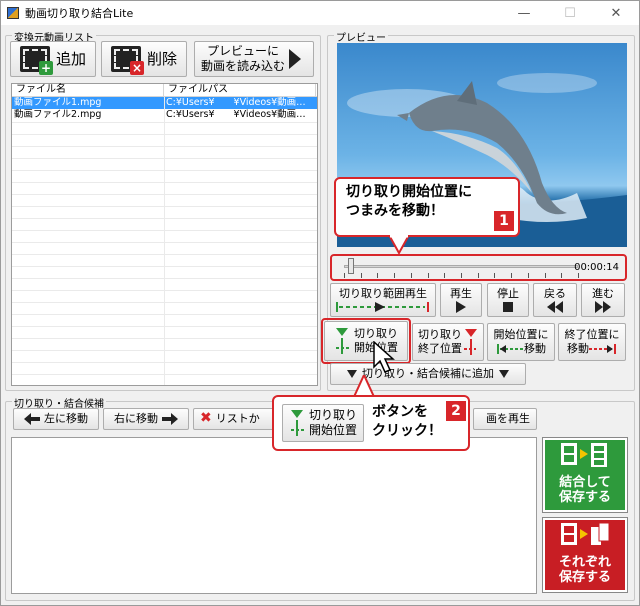 This screenshot has height=606, width=640. What do you see at coordinates (504, 221) in the screenshot?
I see `step1-number-badge: 1` at bounding box center [504, 221].